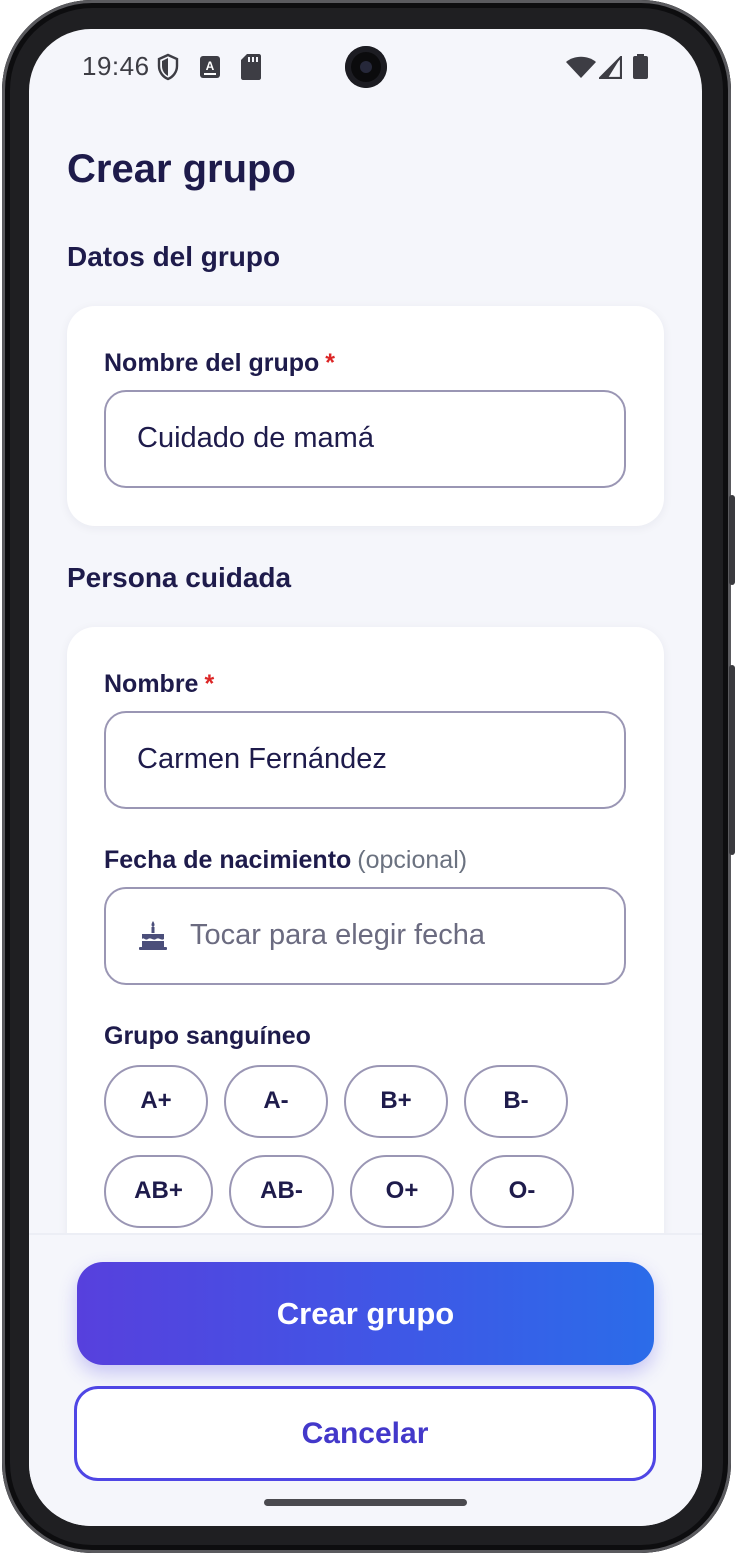  I want to click on power-button, so click(732, 540).